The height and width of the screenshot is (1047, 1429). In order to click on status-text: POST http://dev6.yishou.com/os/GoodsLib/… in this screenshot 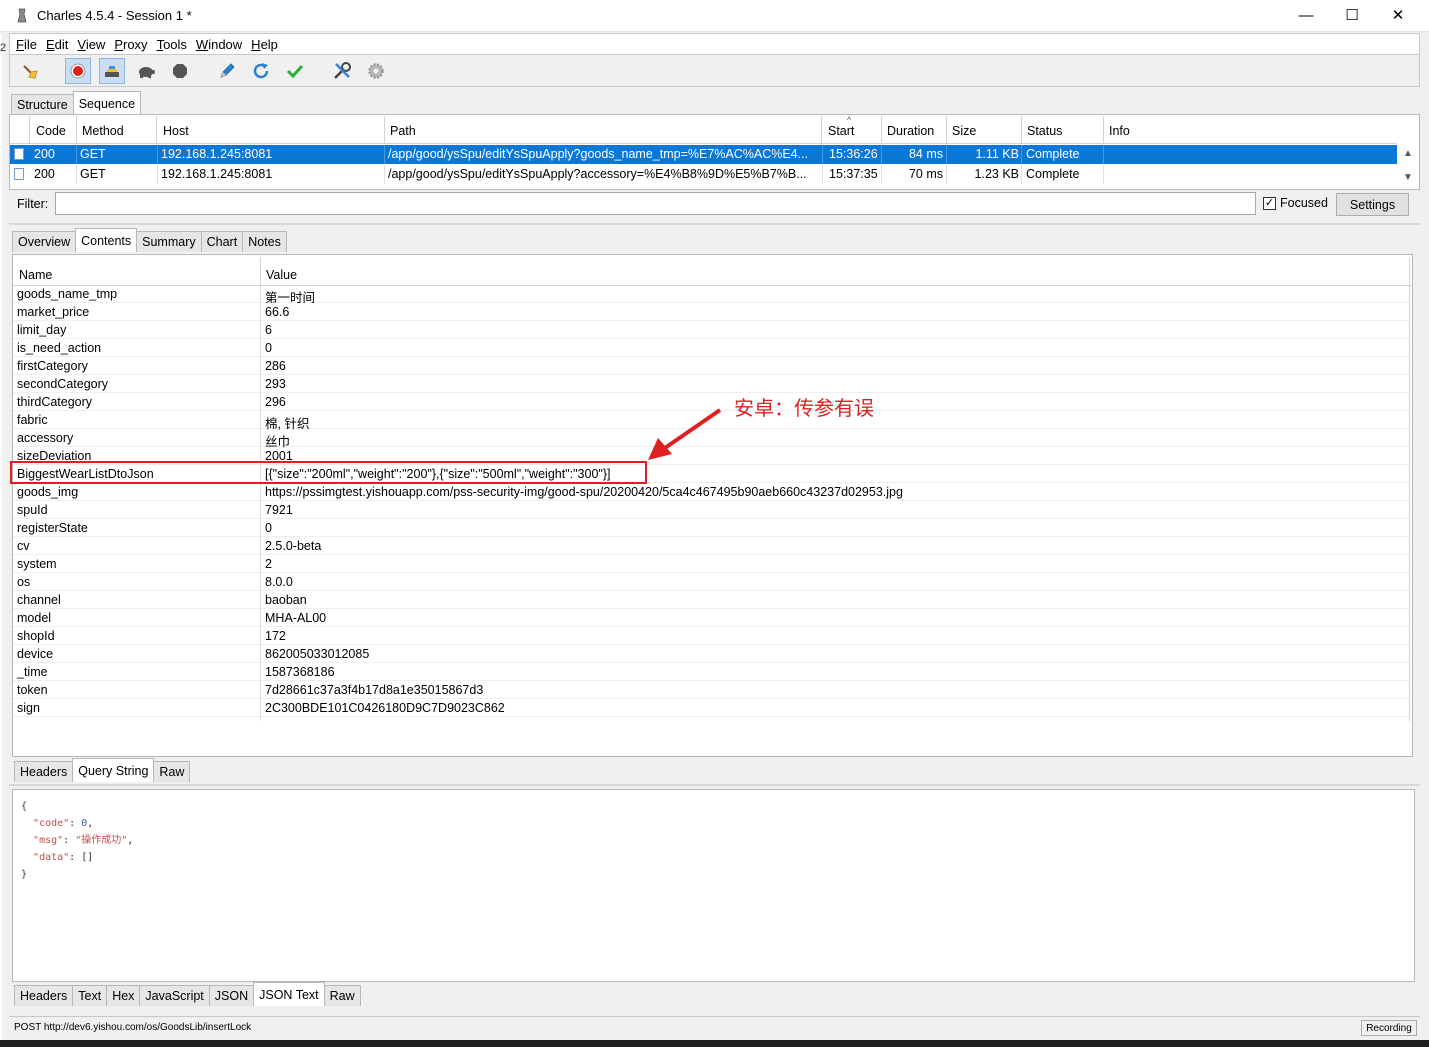, I will do `click(133, 1027)`.